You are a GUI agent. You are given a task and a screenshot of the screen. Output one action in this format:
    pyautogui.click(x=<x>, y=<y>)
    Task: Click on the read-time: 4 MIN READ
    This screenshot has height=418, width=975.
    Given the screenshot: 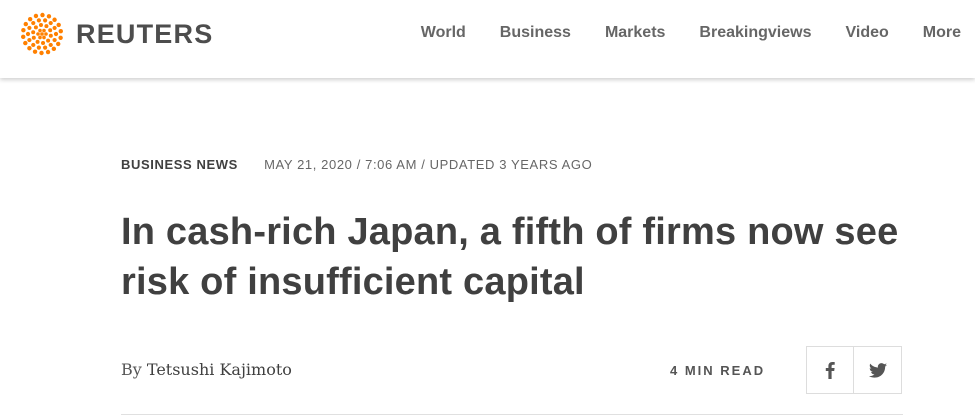 What is the action you would take?
    pyautogui.click(x=718, y=370)
    